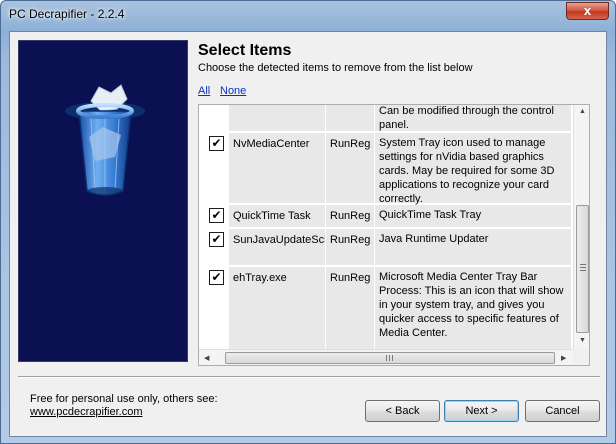 This screenshot has height=444, width=616. What do you see at coordinates (350, 118) in the screenshot?
I see `item-type` at bounding box center [350, 118].